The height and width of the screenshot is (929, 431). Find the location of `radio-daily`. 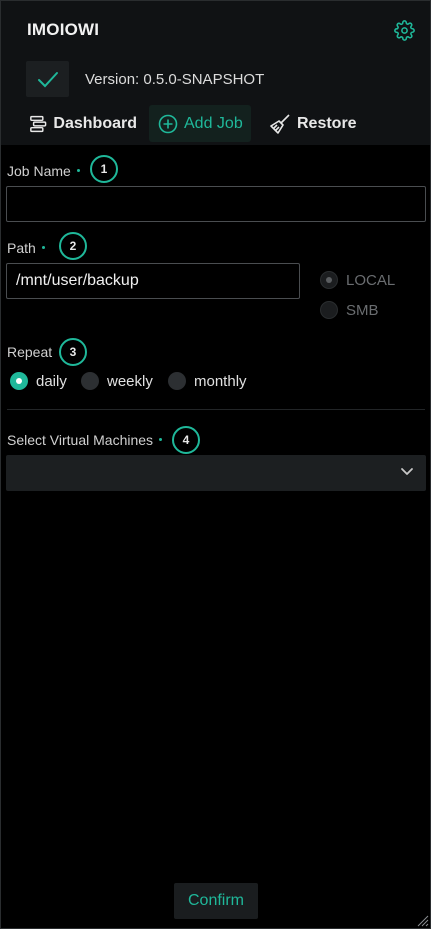

radio-daily is located at coordinates (19, 381).